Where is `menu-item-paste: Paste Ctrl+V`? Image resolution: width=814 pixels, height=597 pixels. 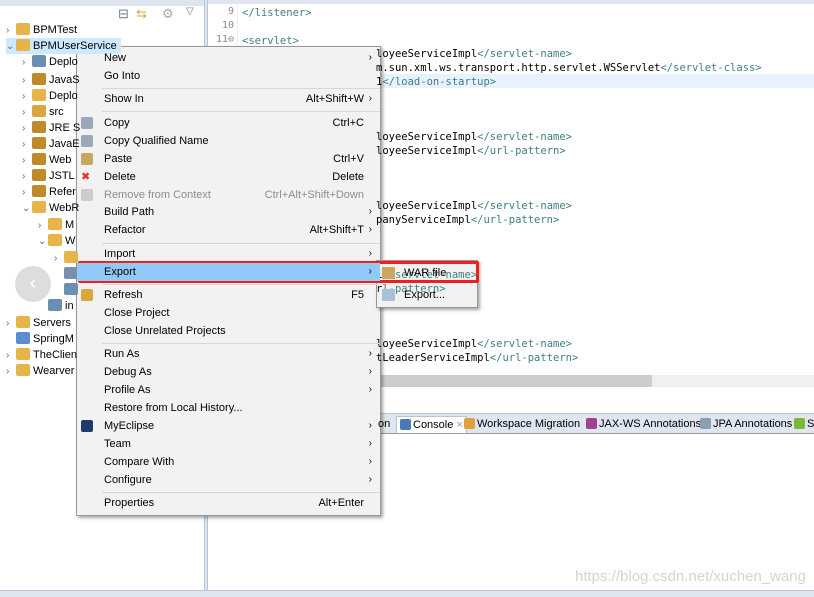 menu-item-paste: Paste Ctrl+V is located at coordinates (228, 159).